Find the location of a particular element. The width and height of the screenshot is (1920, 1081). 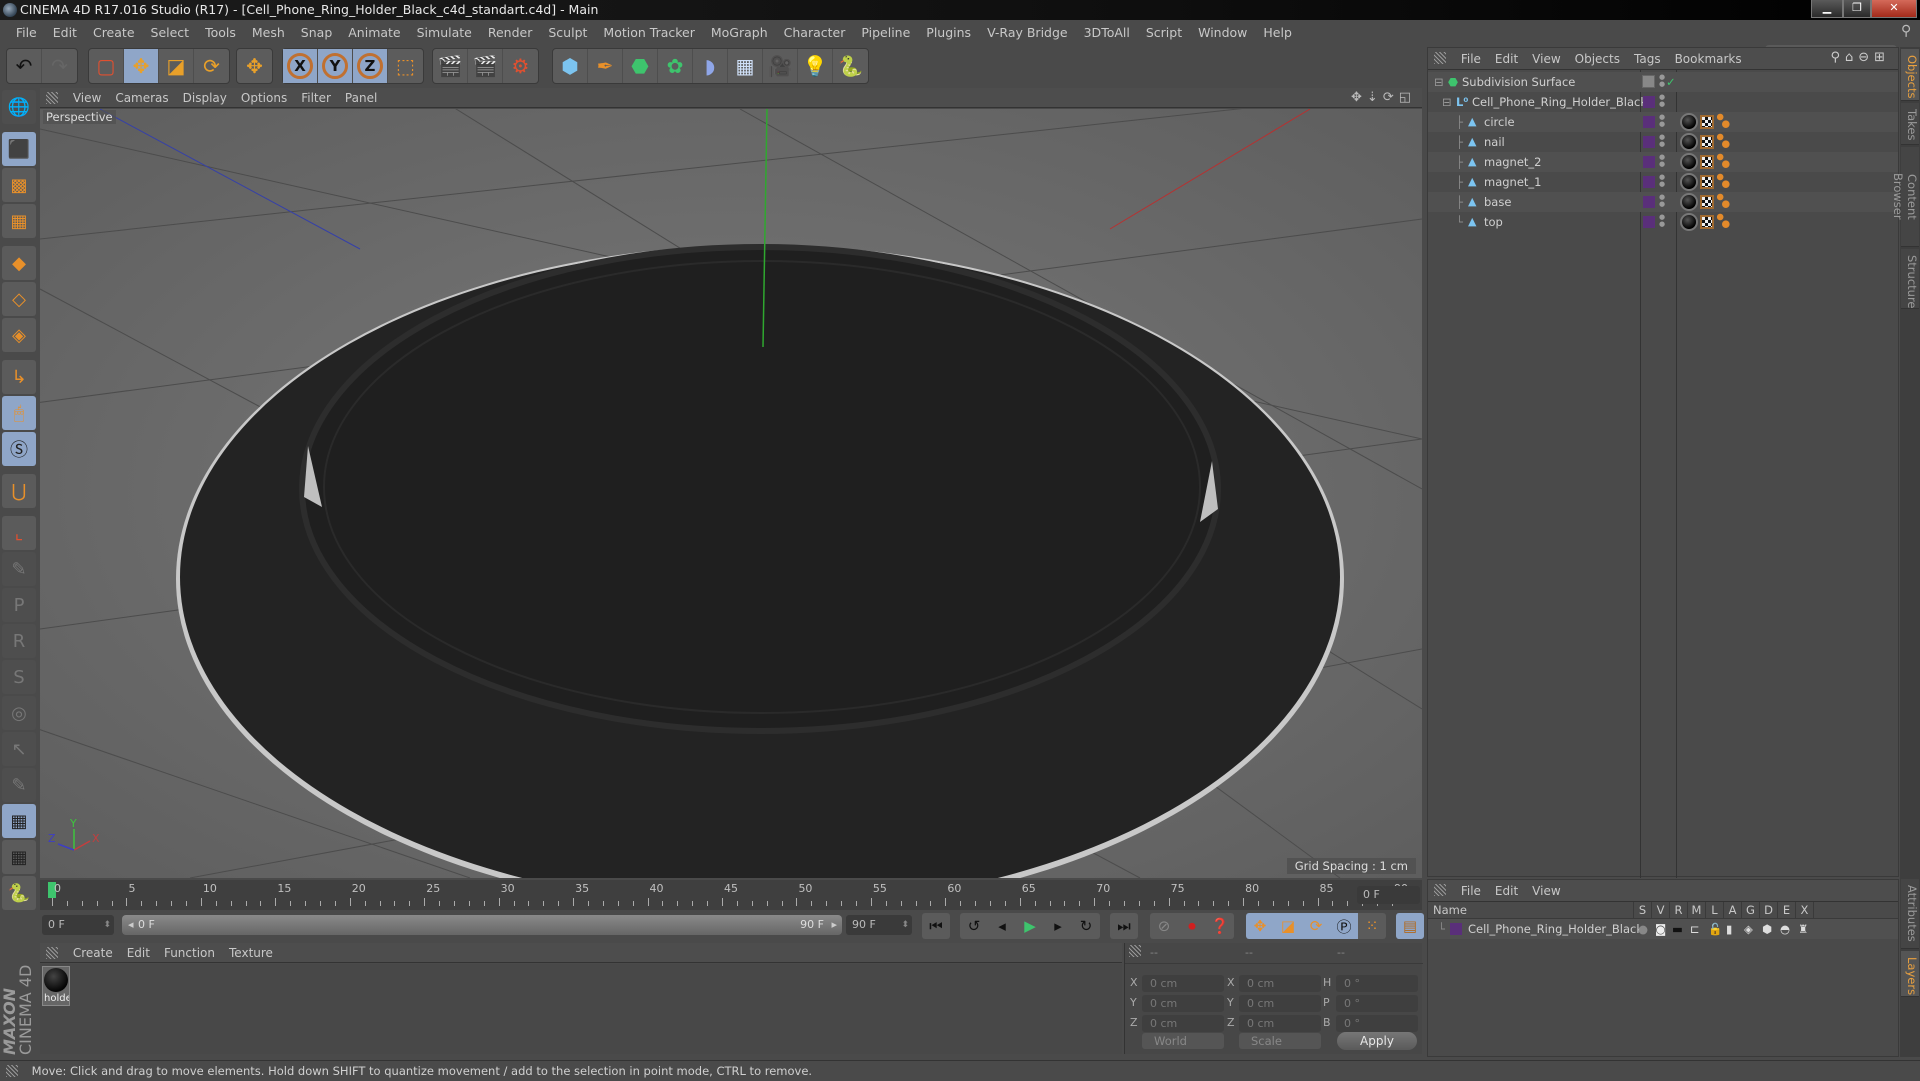

current-frame-field: 0 F is located at coordinates (1388, 895).